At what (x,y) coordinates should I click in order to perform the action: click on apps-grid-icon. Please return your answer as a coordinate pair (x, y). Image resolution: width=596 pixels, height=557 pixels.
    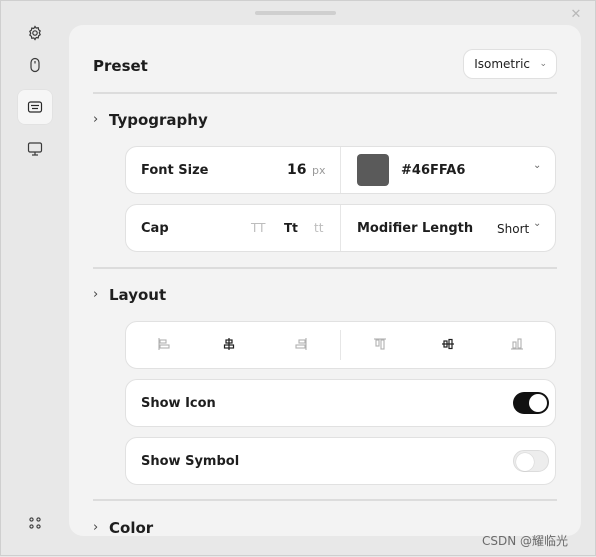
    Looking at the image, I should click on (35, 523).